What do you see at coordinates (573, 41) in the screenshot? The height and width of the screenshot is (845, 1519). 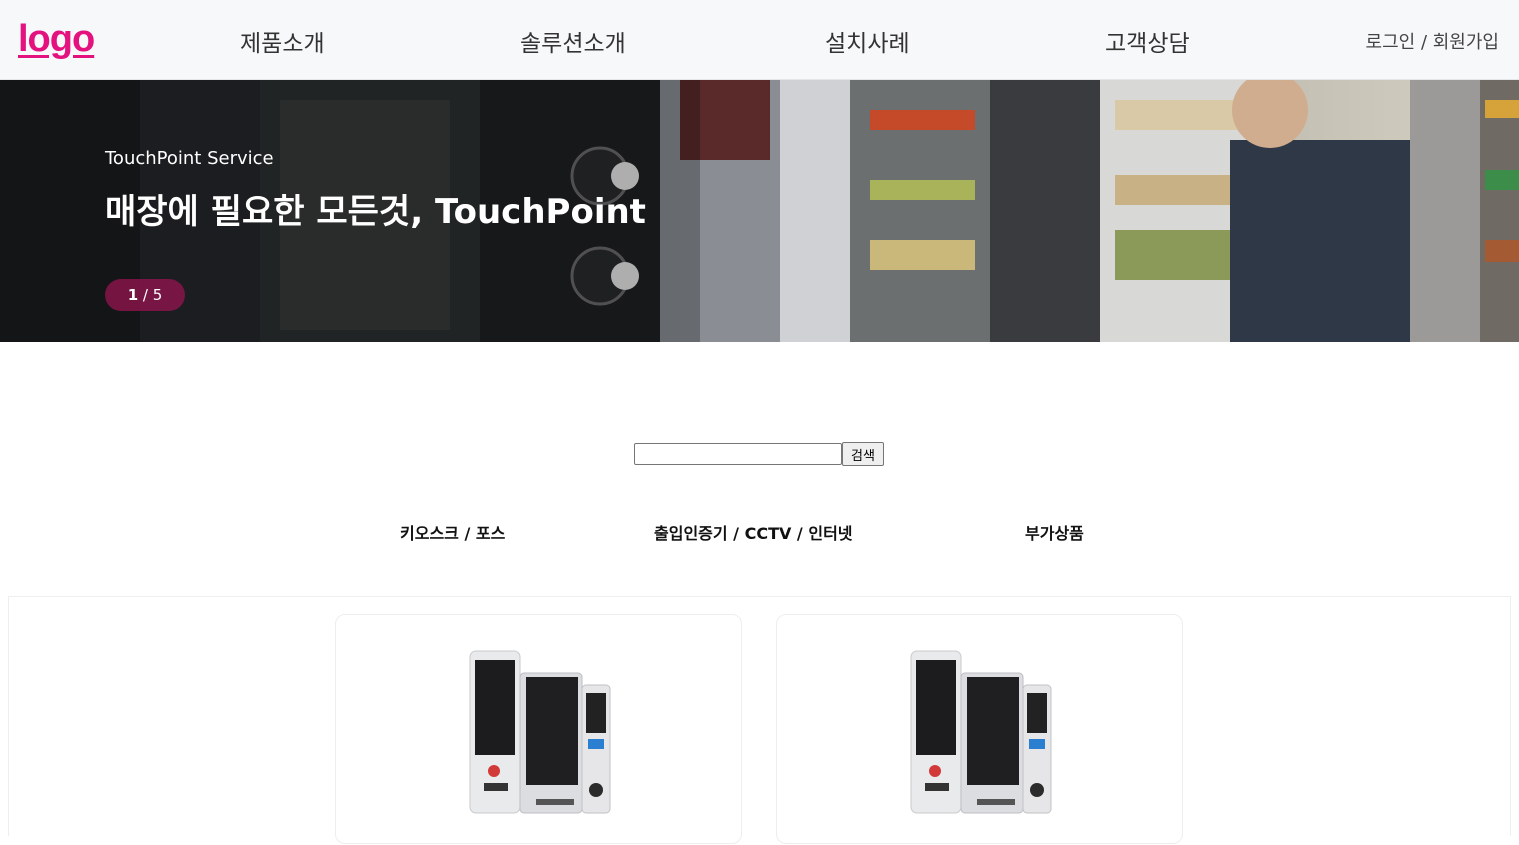 I see `nav-solutions: 솔루션소개` at bounding box center [573, 41].